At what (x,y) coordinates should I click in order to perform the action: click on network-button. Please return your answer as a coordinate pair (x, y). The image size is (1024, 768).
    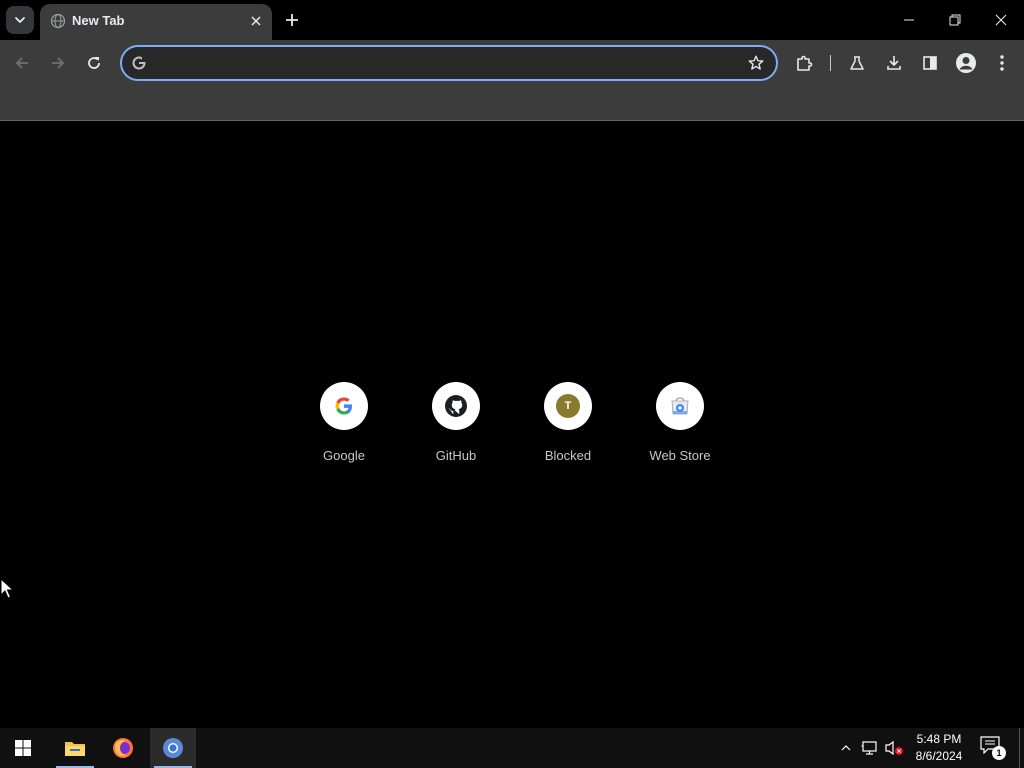
    Looking at the image, I should click on (870, 748).